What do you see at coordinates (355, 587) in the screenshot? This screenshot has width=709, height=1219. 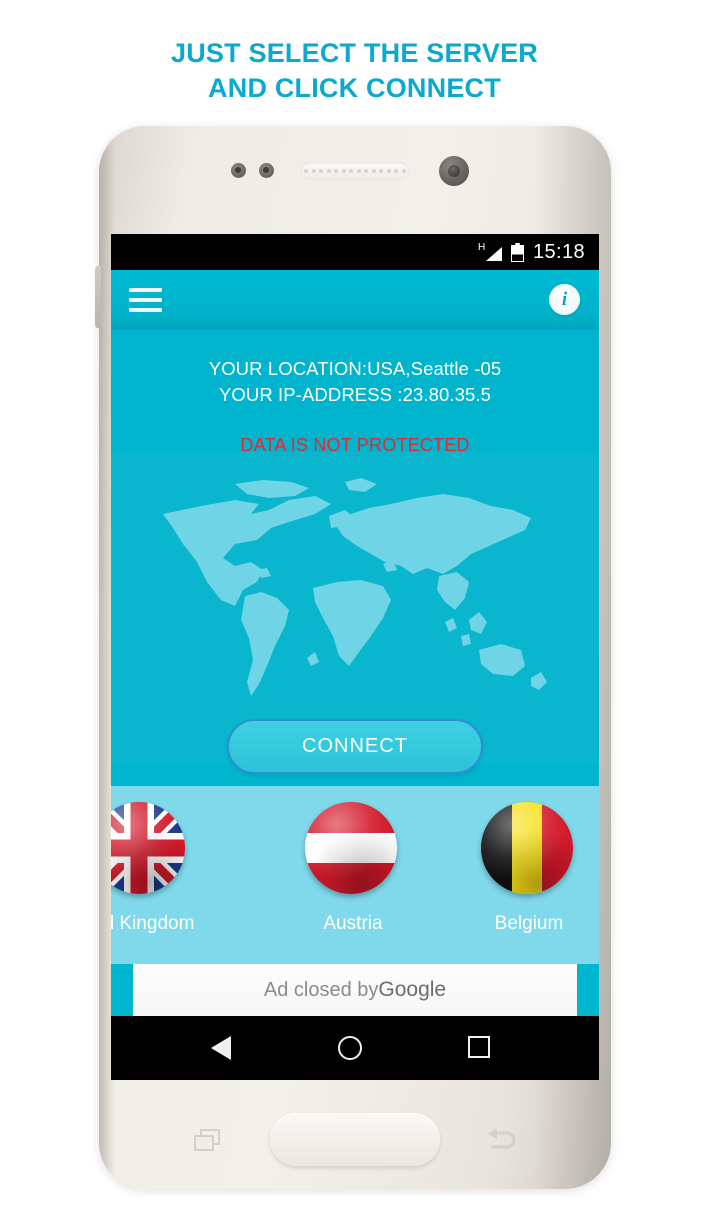 I see `world-map-icon` at bounding box center [355, 587].